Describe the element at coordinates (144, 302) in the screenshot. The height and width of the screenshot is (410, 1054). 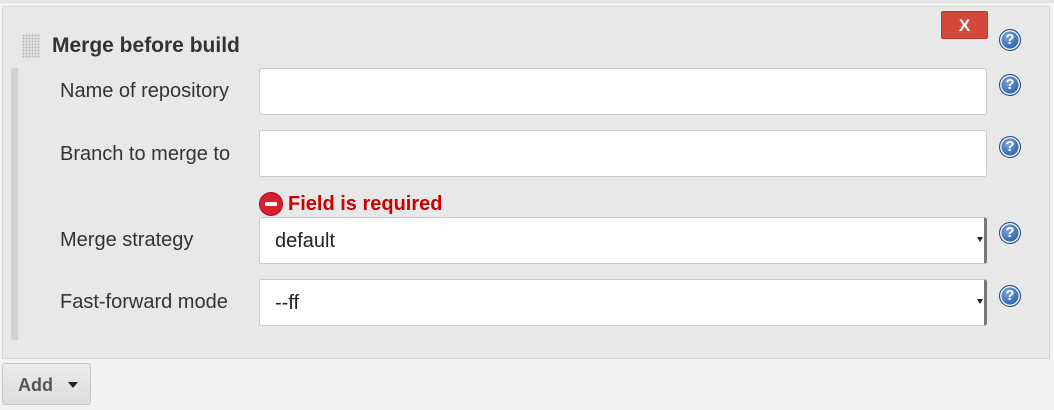
I see `fast-forward-label: Fast-forward mode` at that location.